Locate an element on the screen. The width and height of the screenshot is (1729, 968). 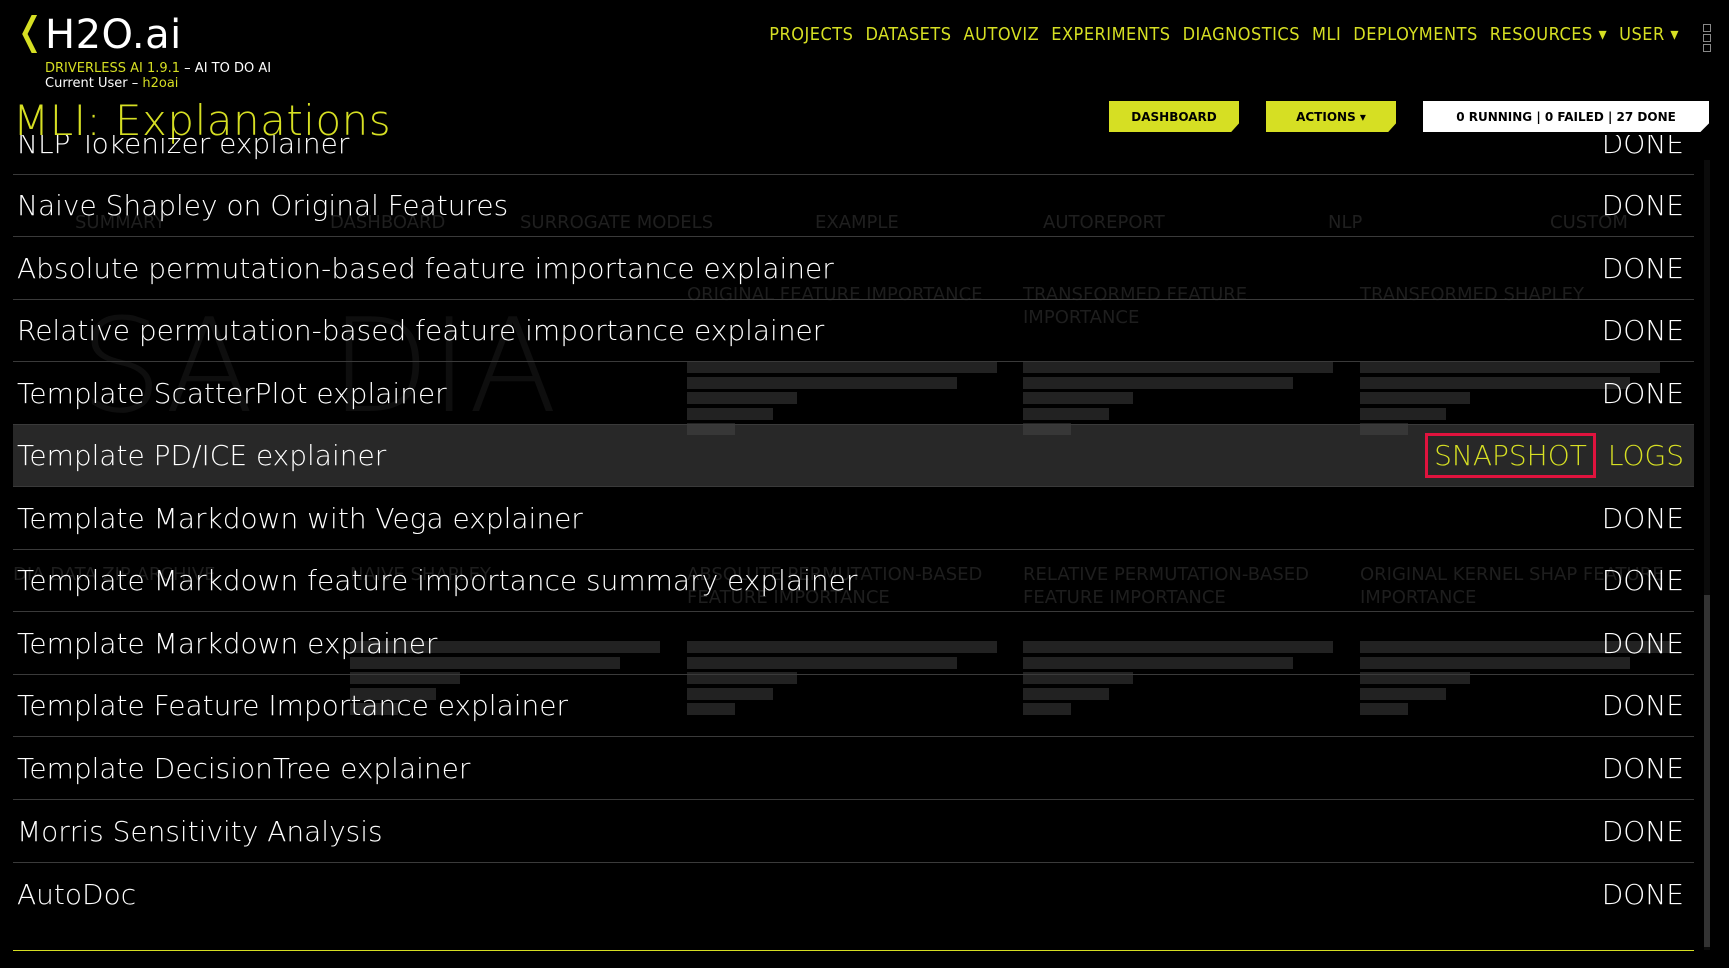
current-user-name: h2oai is located at coordinates (160, 83).